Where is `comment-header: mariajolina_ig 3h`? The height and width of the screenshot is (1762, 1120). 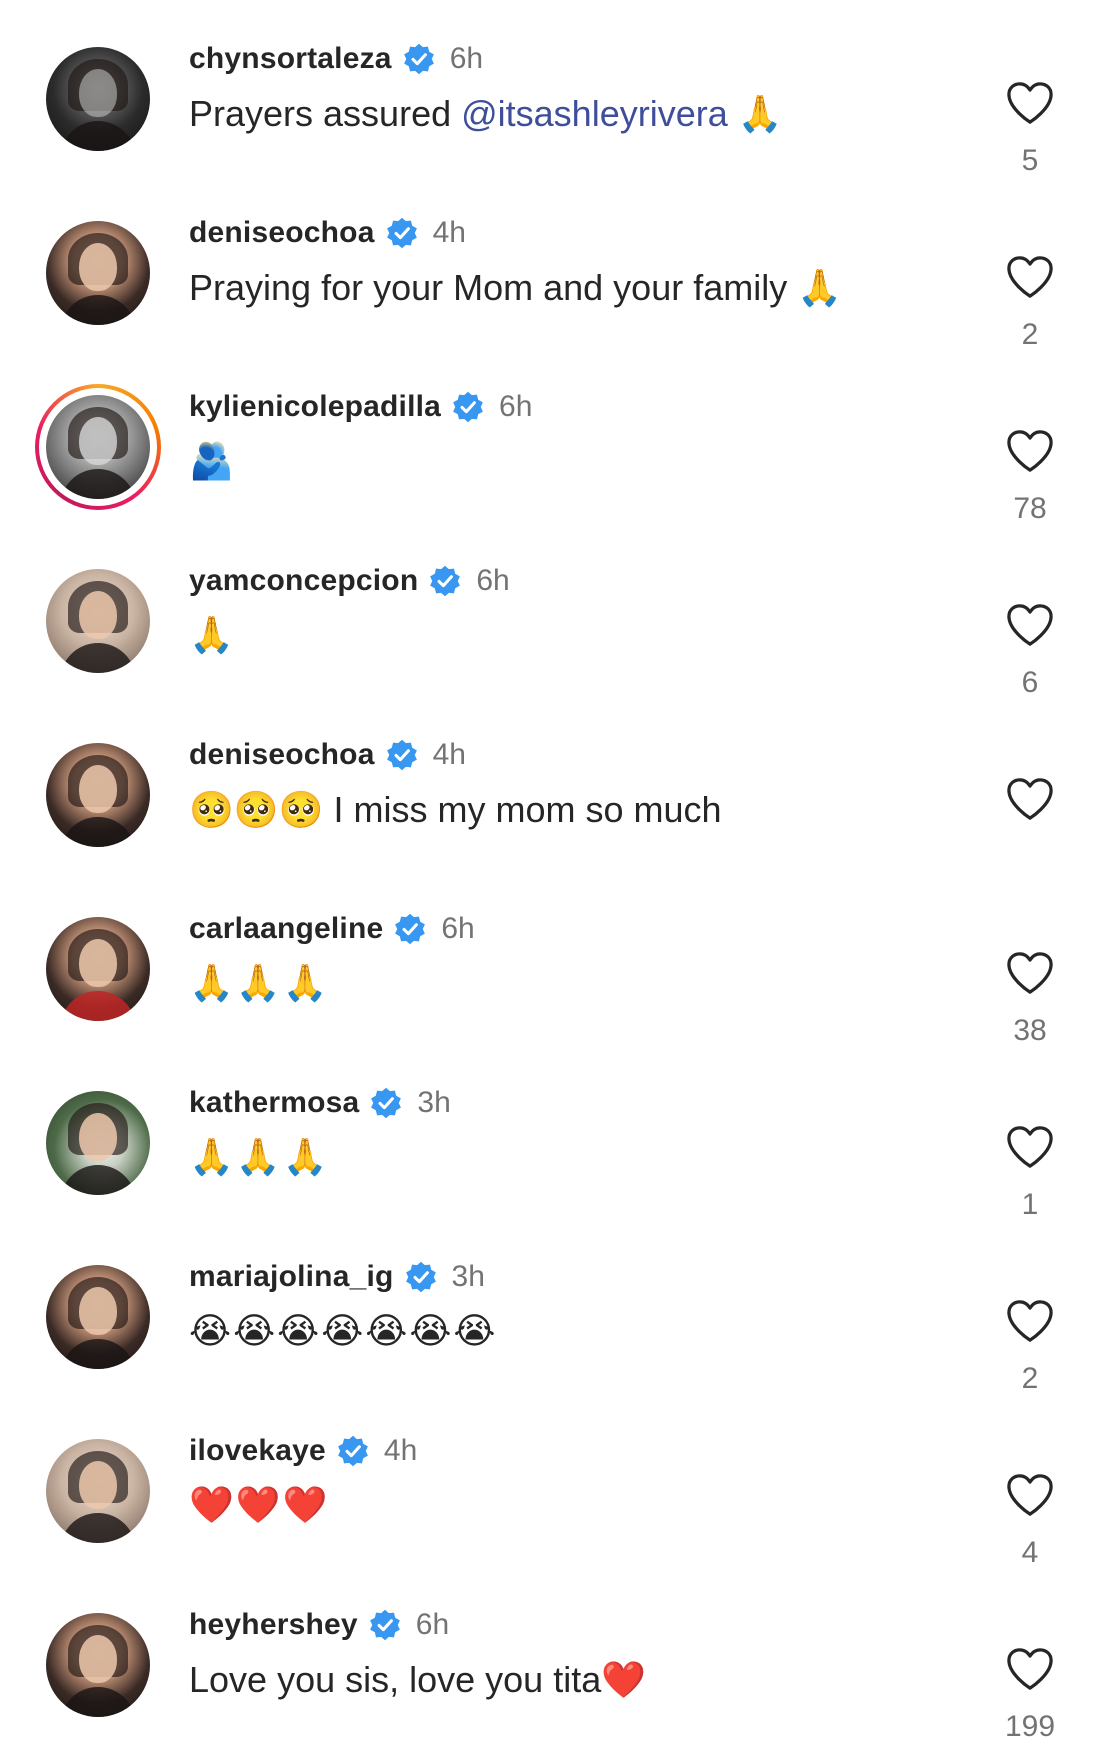 comment-header: mariajolina_ig 3h is located at coordinates (337, 1277).